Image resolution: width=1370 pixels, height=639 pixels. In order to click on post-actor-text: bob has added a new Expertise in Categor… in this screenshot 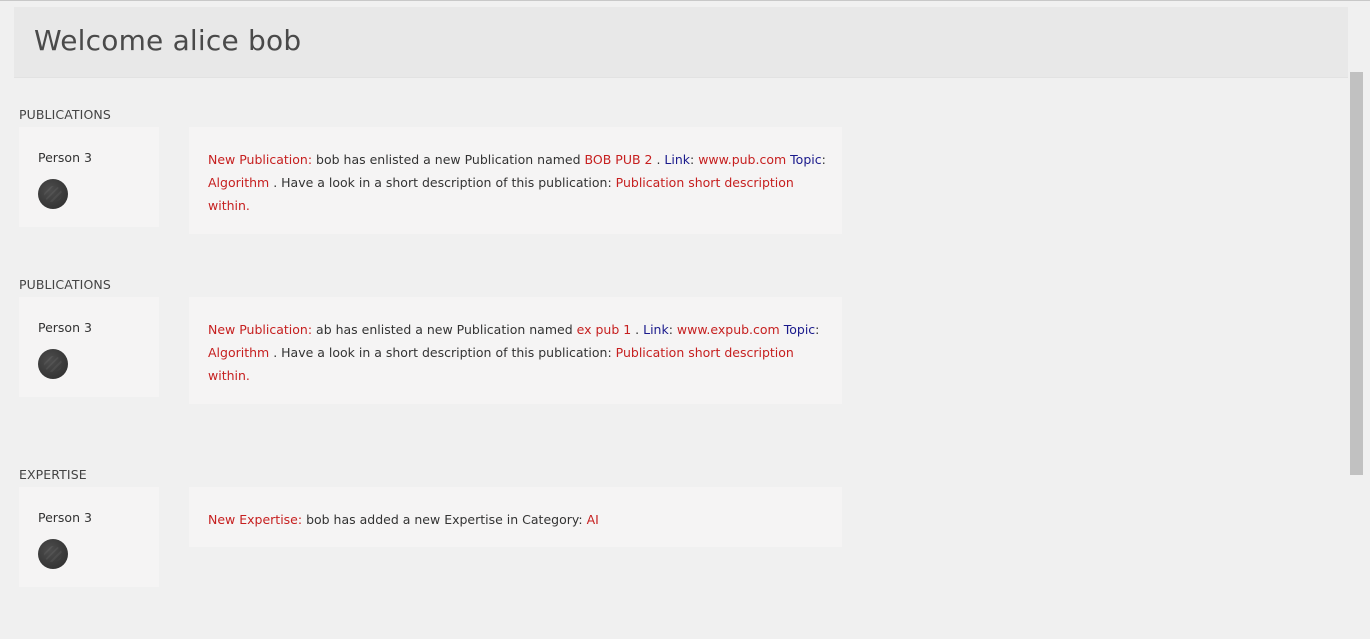, I will do `click(444, 519)`.